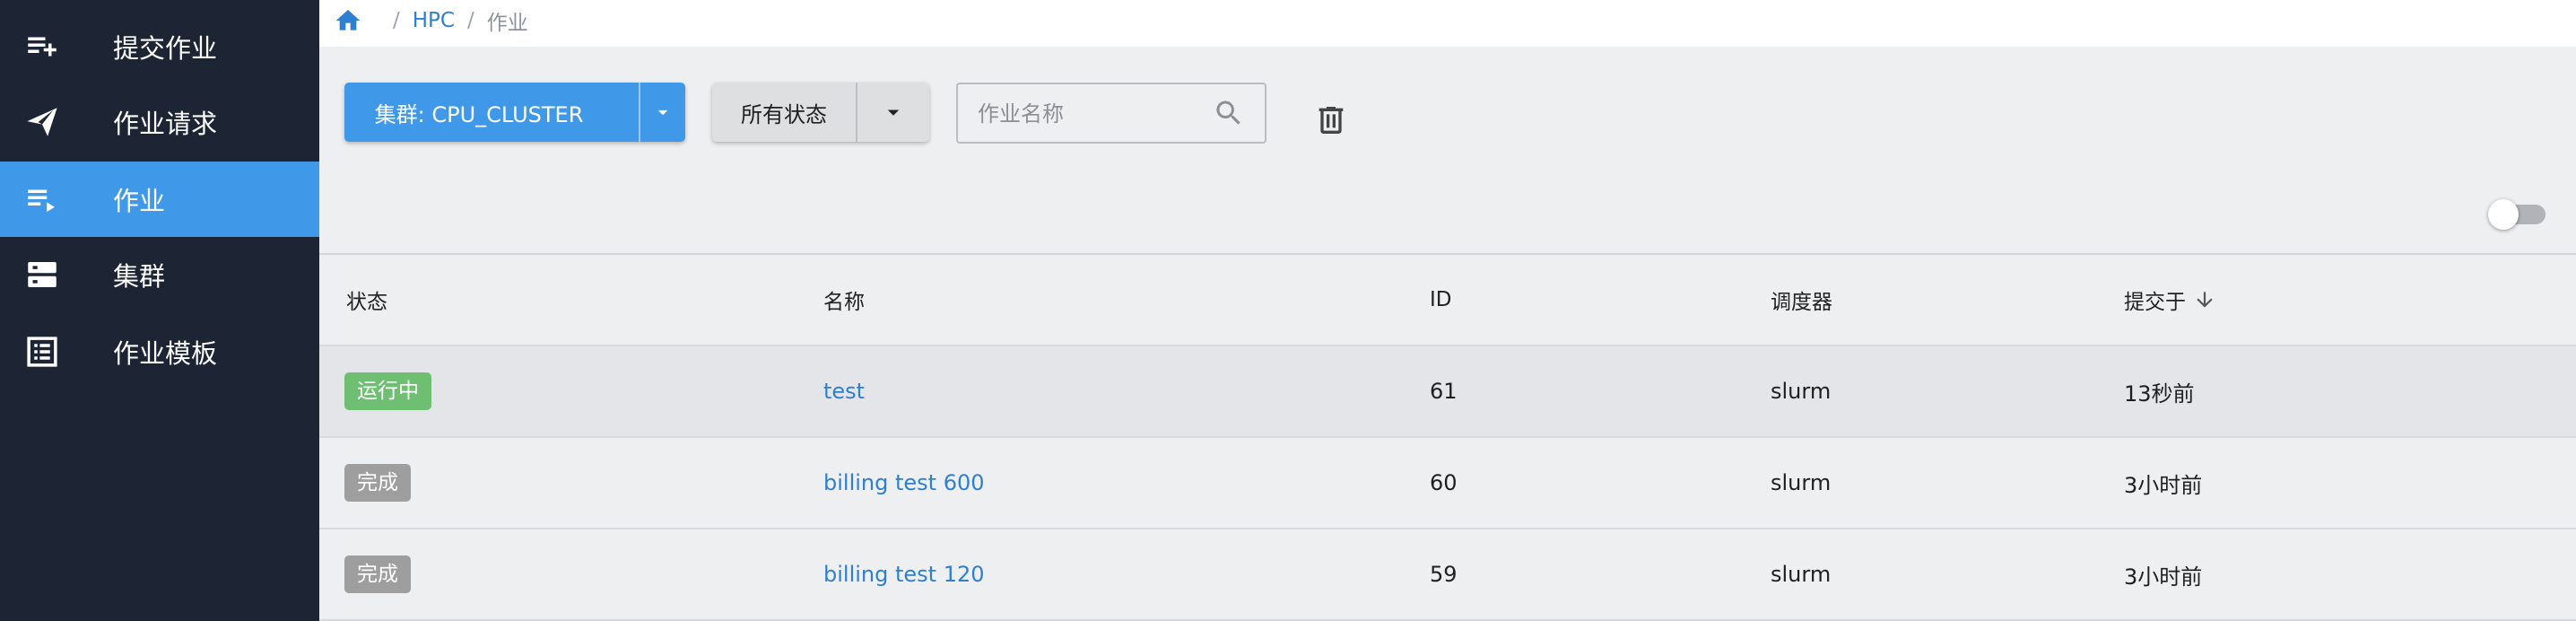  What do you see at coordinates (42, 47) in the screenshot?
I see `playlist-add-icon` at bounding box center [42, 47].